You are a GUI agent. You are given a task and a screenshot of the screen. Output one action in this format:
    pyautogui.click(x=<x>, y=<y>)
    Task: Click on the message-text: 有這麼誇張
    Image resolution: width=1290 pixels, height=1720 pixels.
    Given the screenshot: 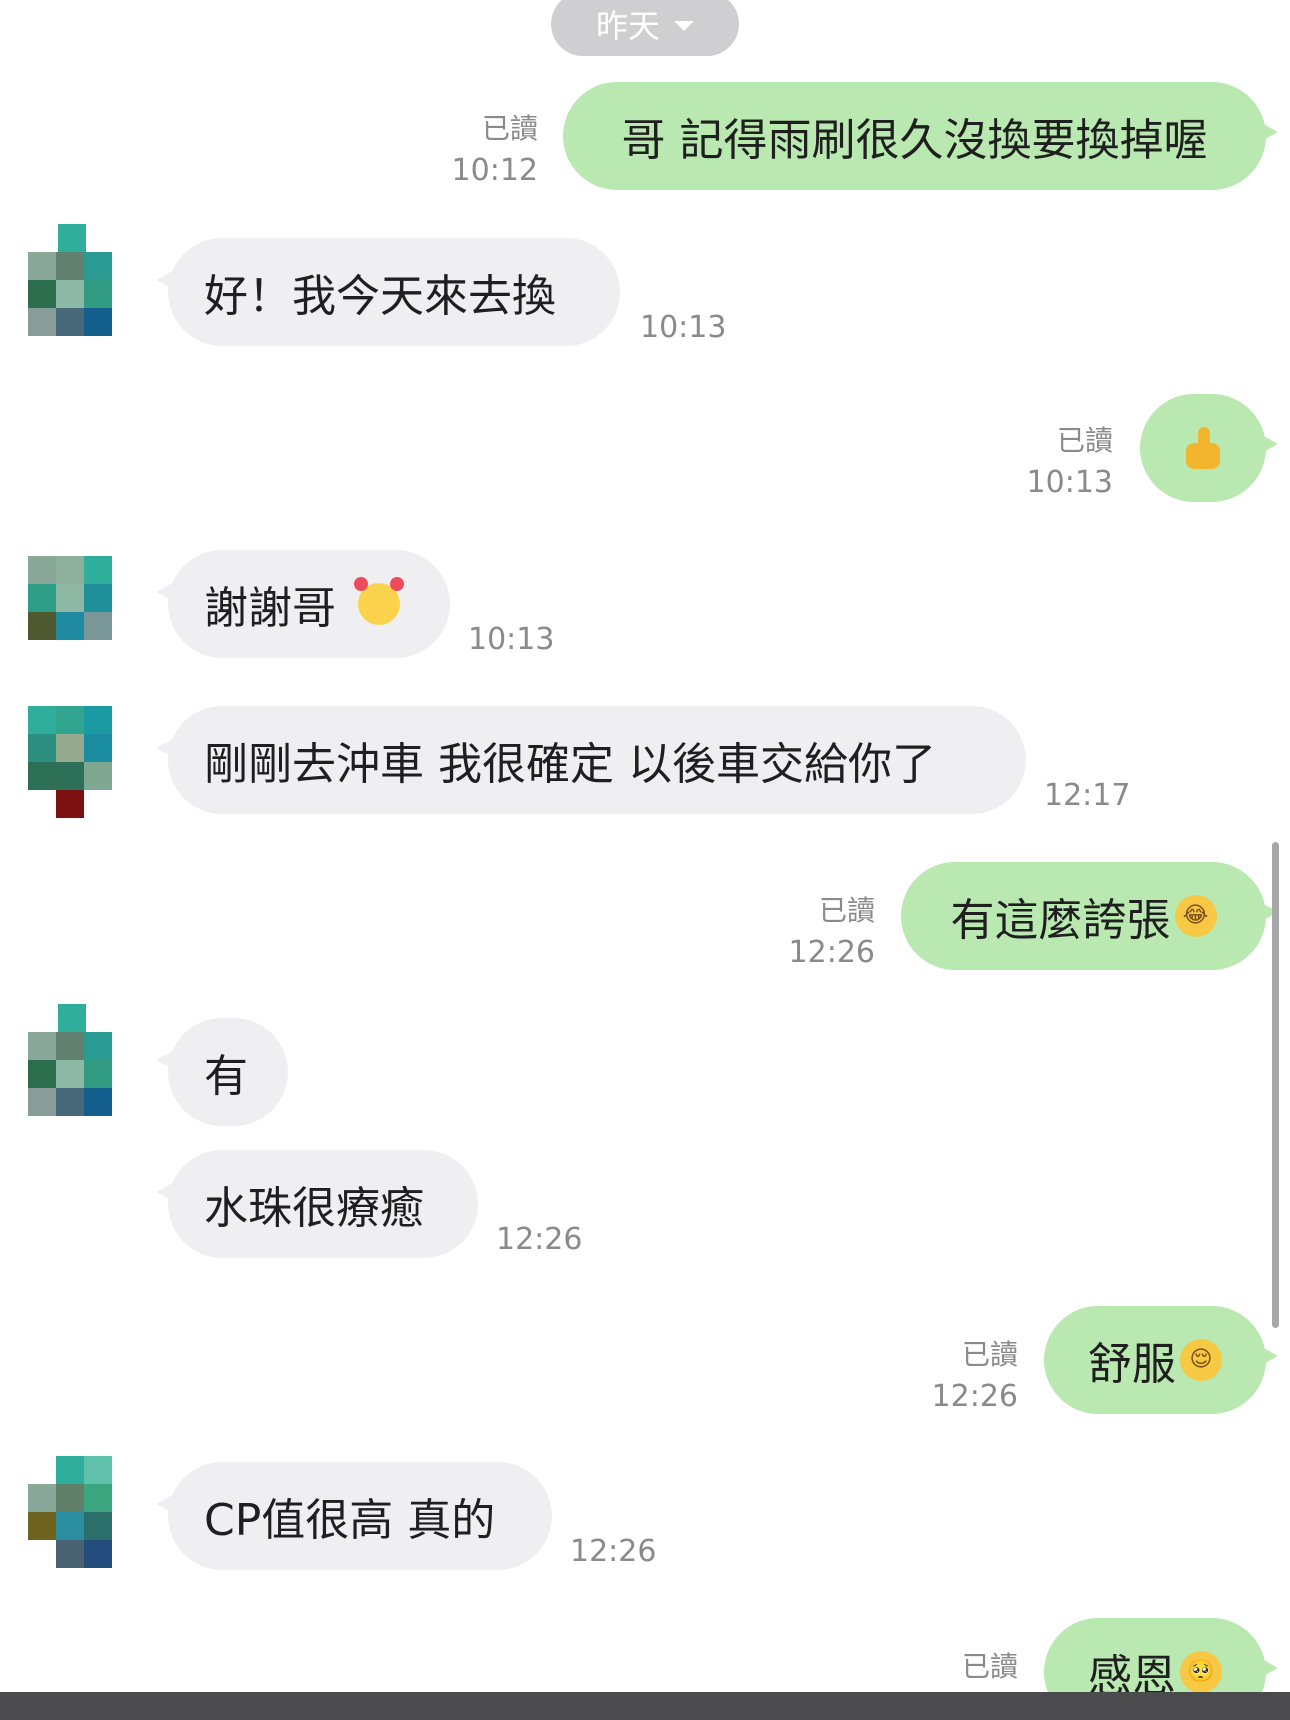 What is the action you would take?
    pyautogui.click(x=1060, y=920)
    